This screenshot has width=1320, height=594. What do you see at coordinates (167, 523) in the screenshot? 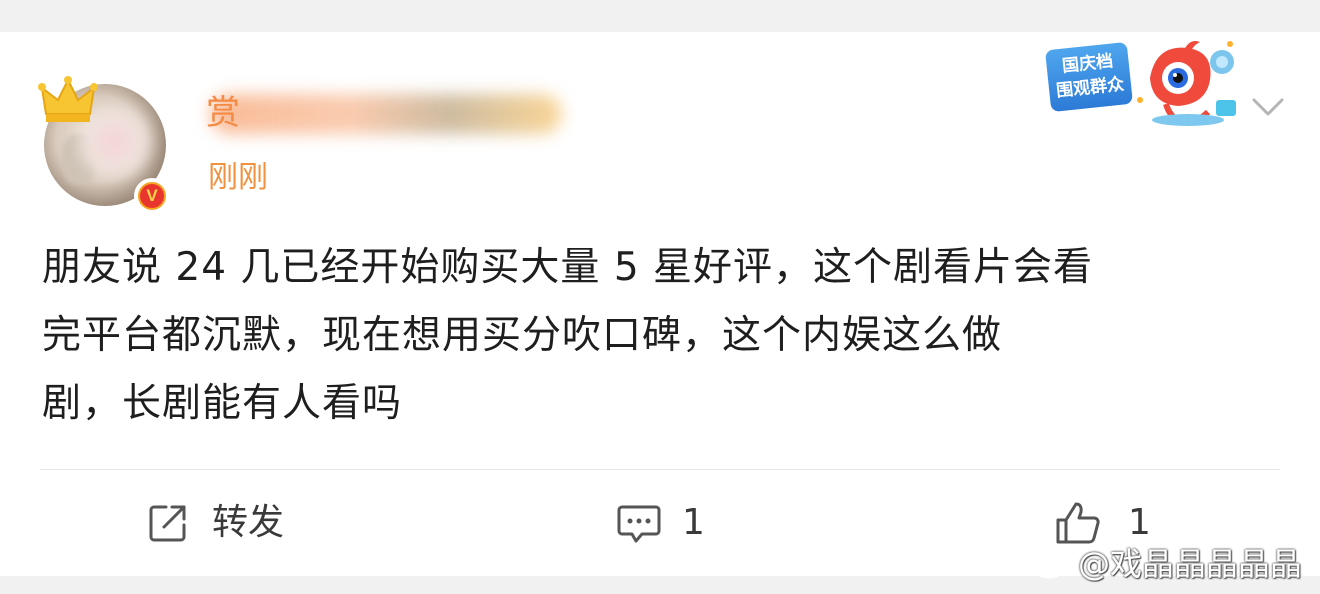
I see `repost-icon` at bounding box center [167, 523].